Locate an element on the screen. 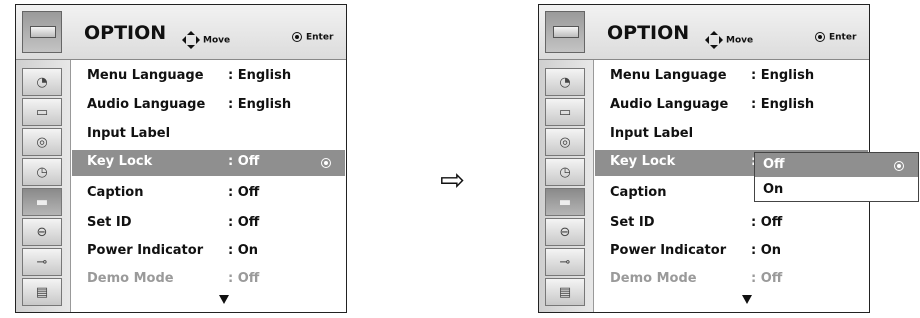 This screenshot has width=920, height=318. dropdown-option-label: Off is located at coordinates (774, 164).